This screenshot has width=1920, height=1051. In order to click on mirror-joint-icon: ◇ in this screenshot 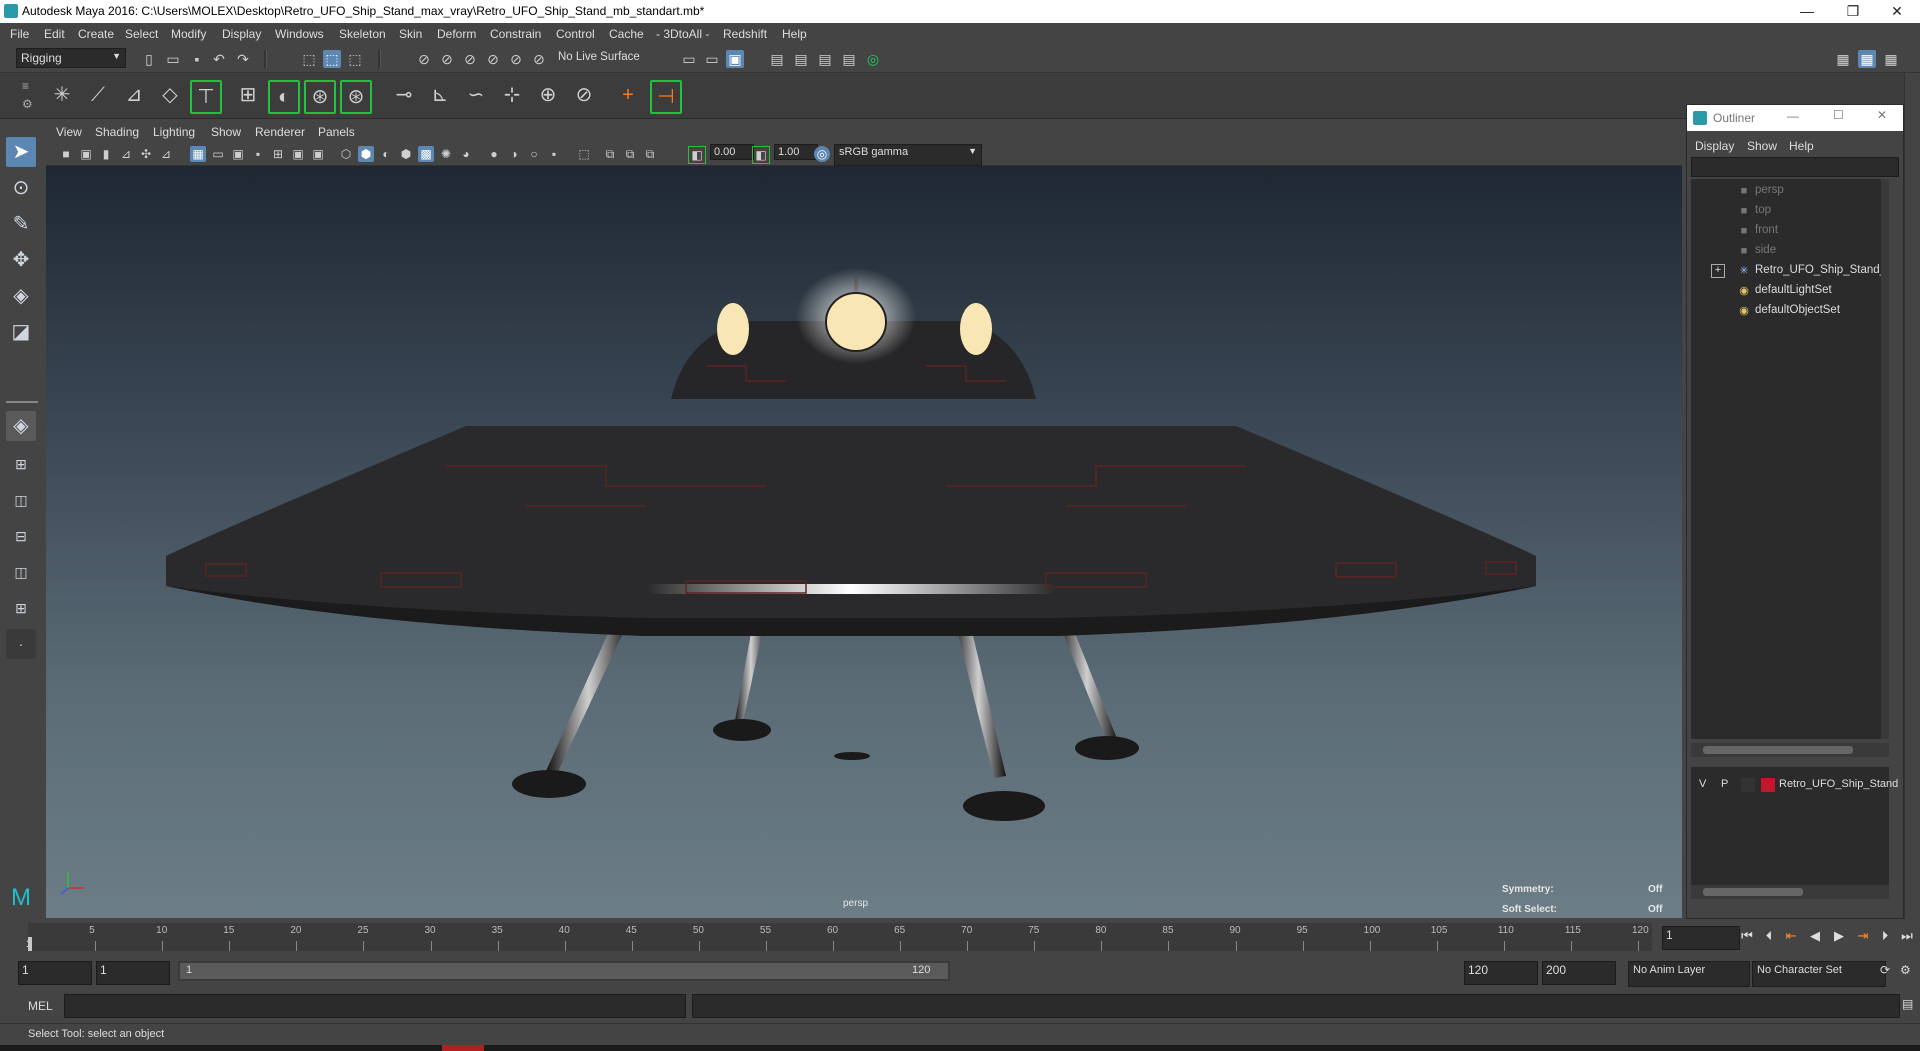, I will do `click(170, 95)`.